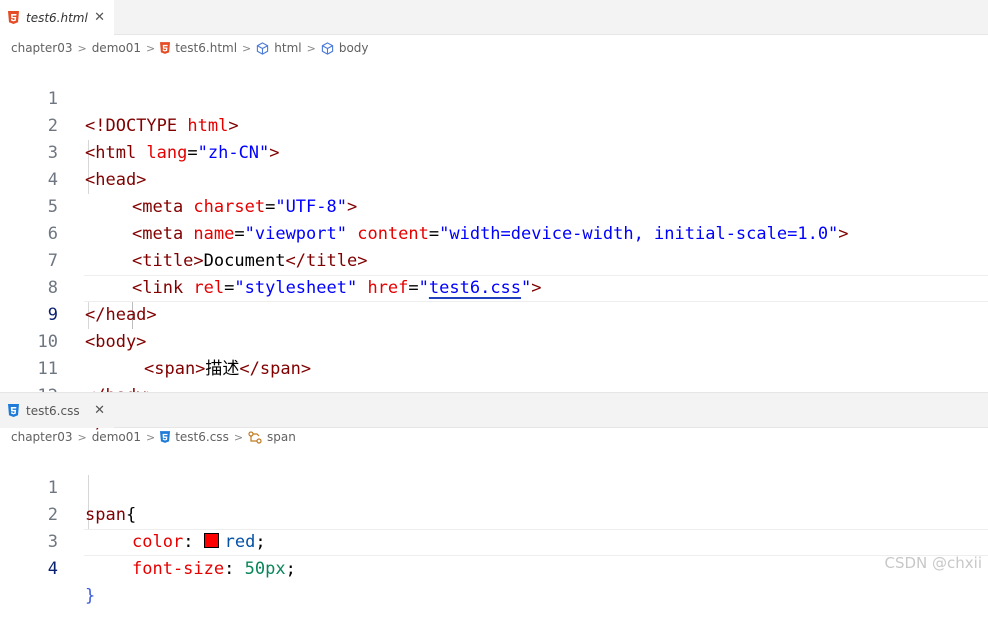  What do you see at coordinates (494, 286) in the screenshot?
I see `code-line: 8 </head>` at bounding box center [494, 286].